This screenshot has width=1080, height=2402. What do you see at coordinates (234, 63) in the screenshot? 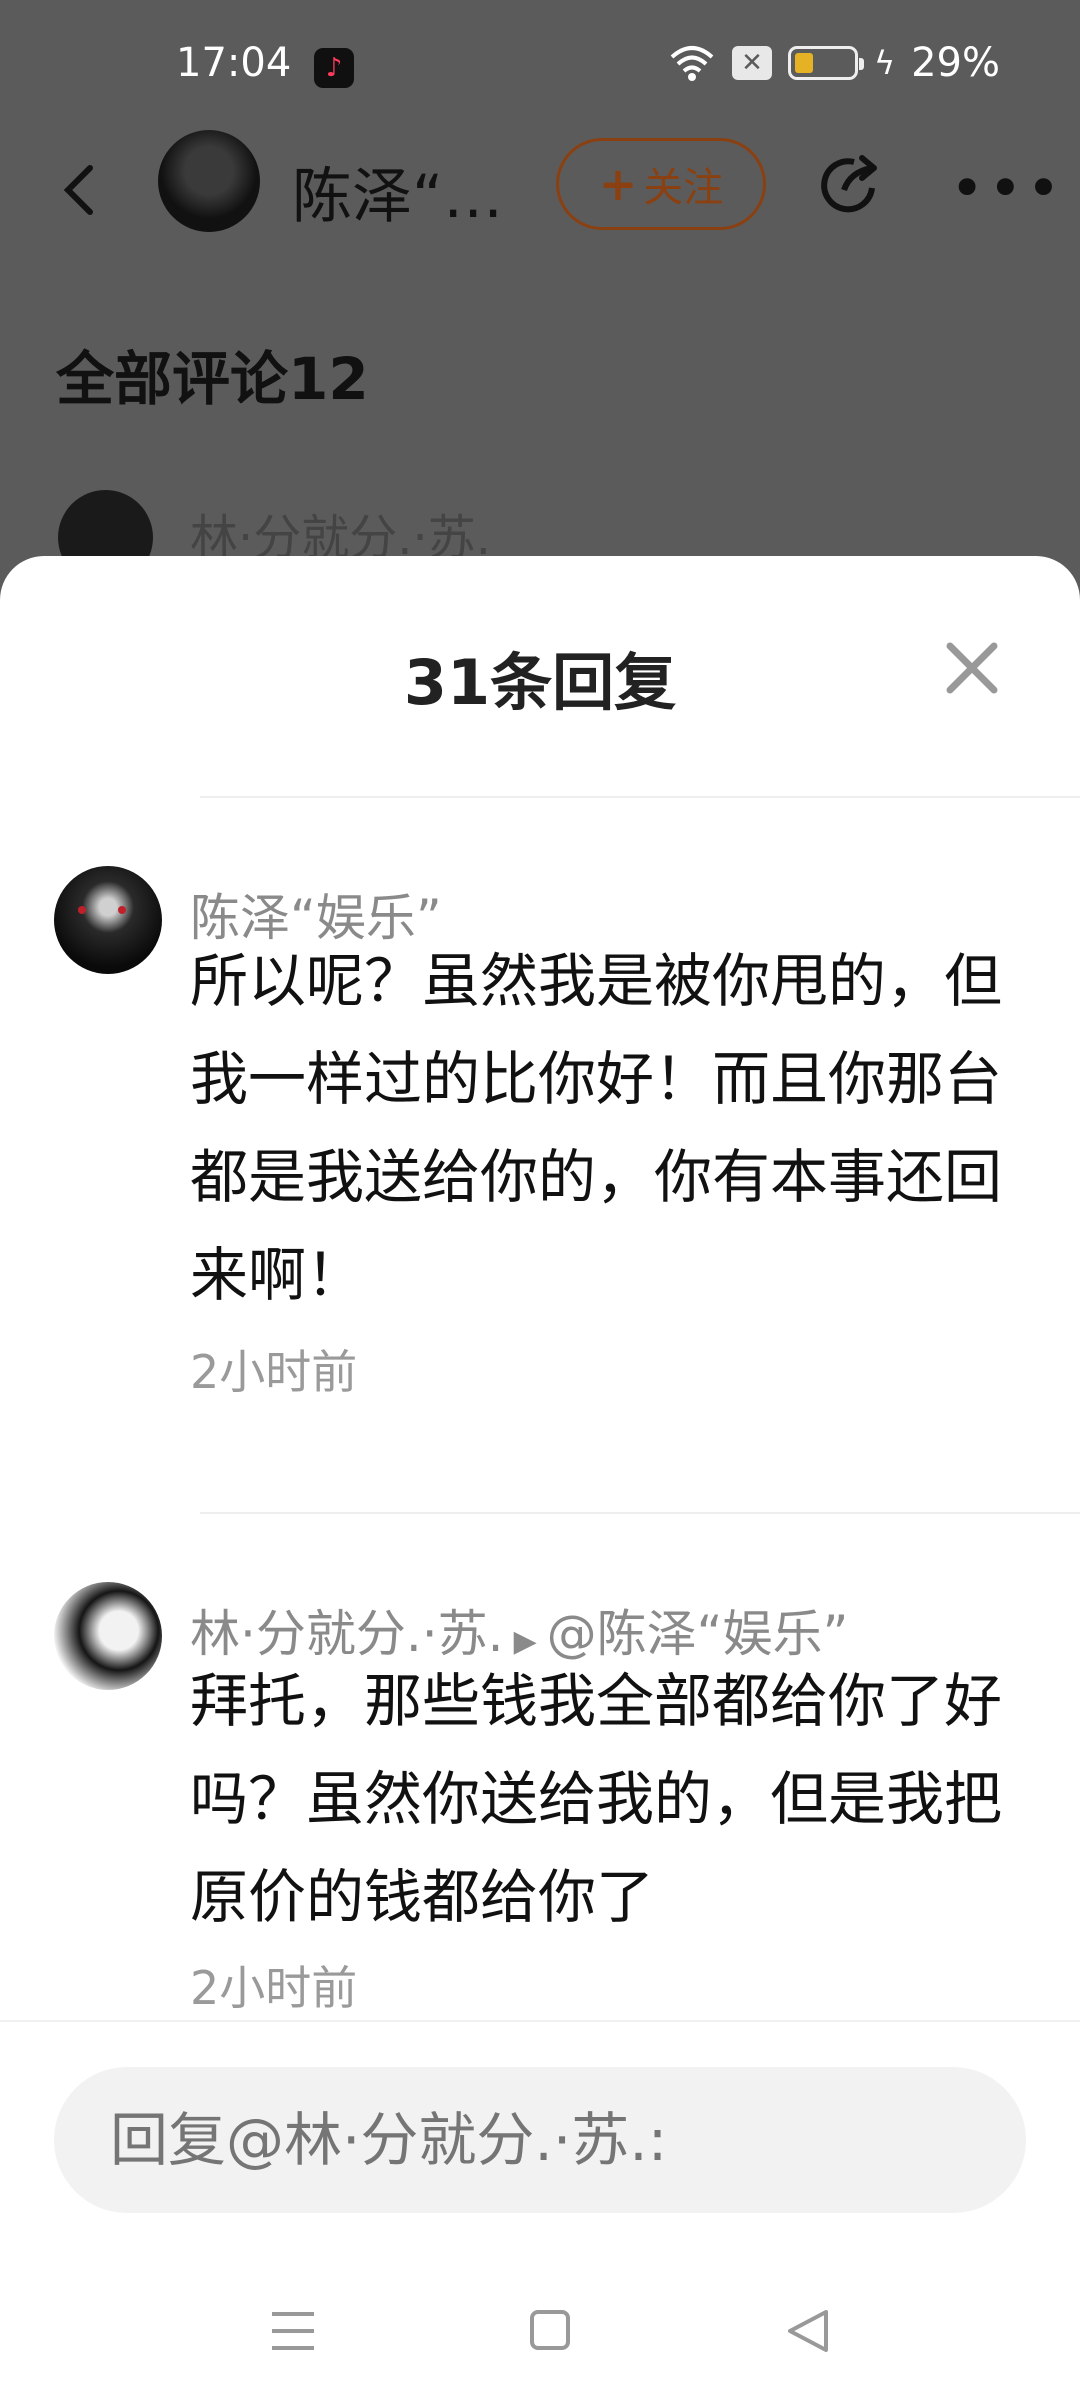
I see `status-time: 17:04` at bounding box center [234, 63].